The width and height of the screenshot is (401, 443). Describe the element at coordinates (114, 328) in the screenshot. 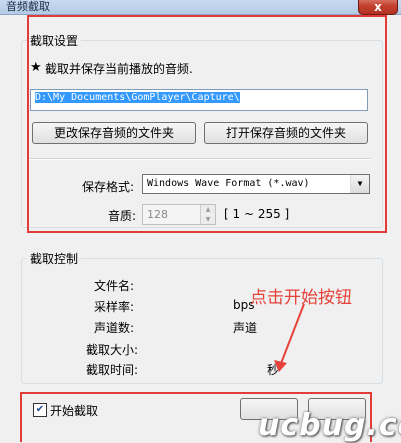

I see `channels-label: 声道数:` at that location.